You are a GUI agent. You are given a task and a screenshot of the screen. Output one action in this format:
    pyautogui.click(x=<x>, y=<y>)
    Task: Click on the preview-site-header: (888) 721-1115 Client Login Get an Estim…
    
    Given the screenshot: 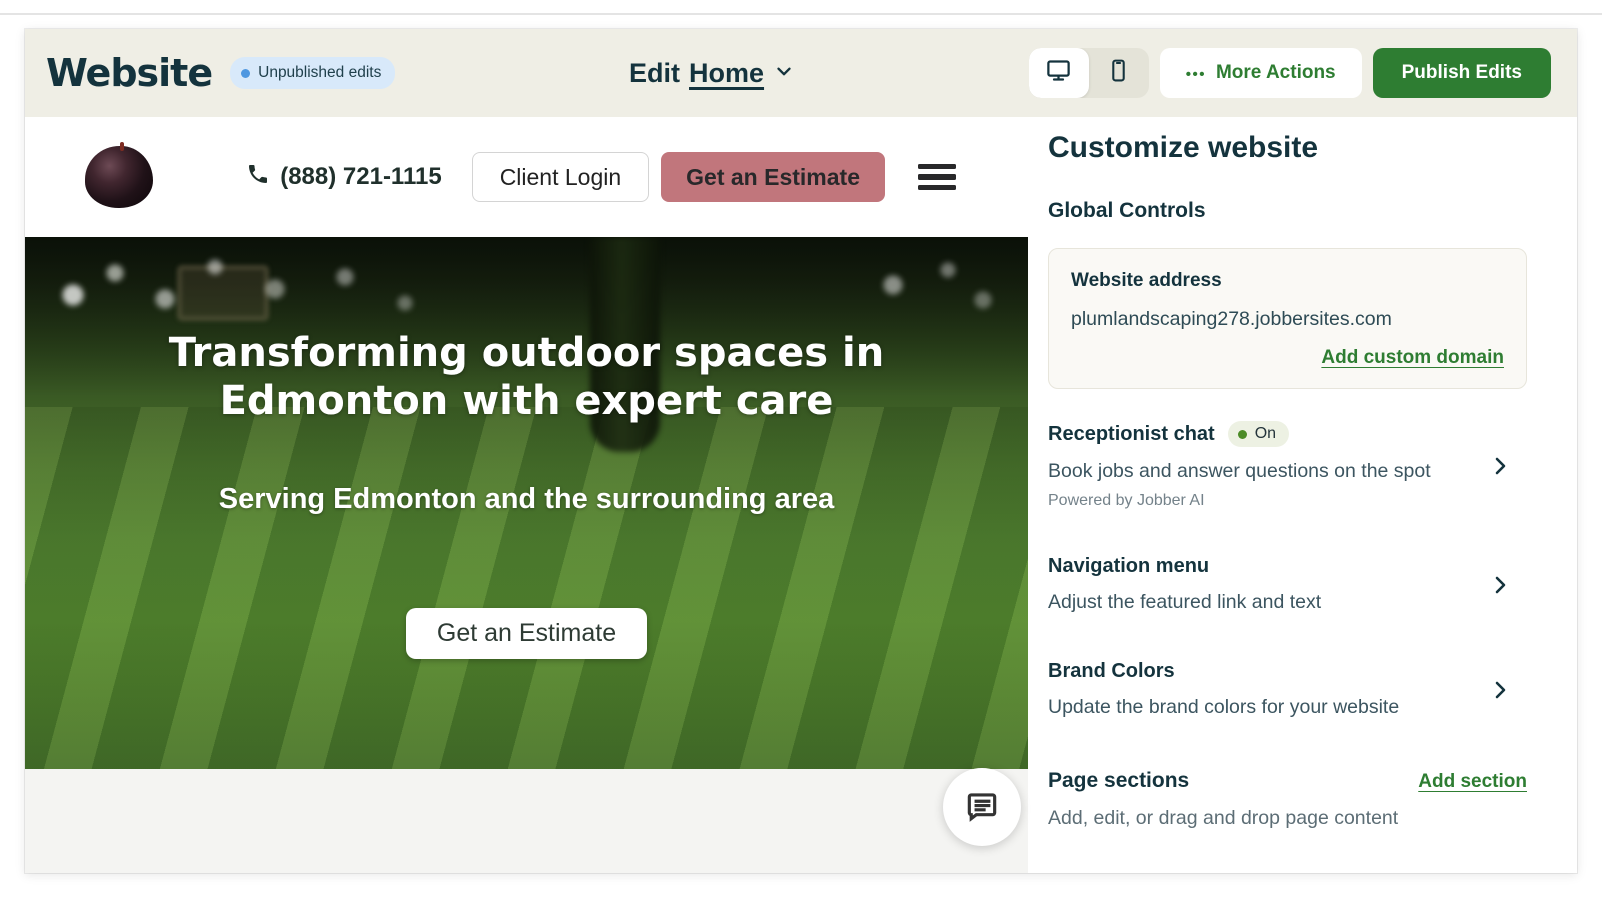 What is the action you would take?
    pyautogui.click(x=526, y=177)
    